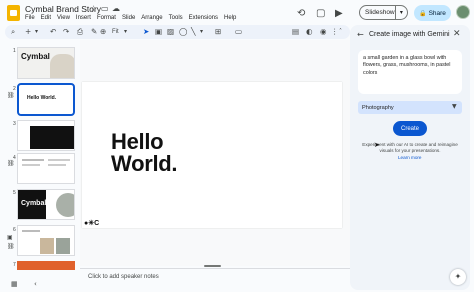 This screenshot has width=474, height=292. What do you see at coordinates (14, 284) in the screenshot?
I see `grid-view-icon: ▦` at bounding box center [14, 284].